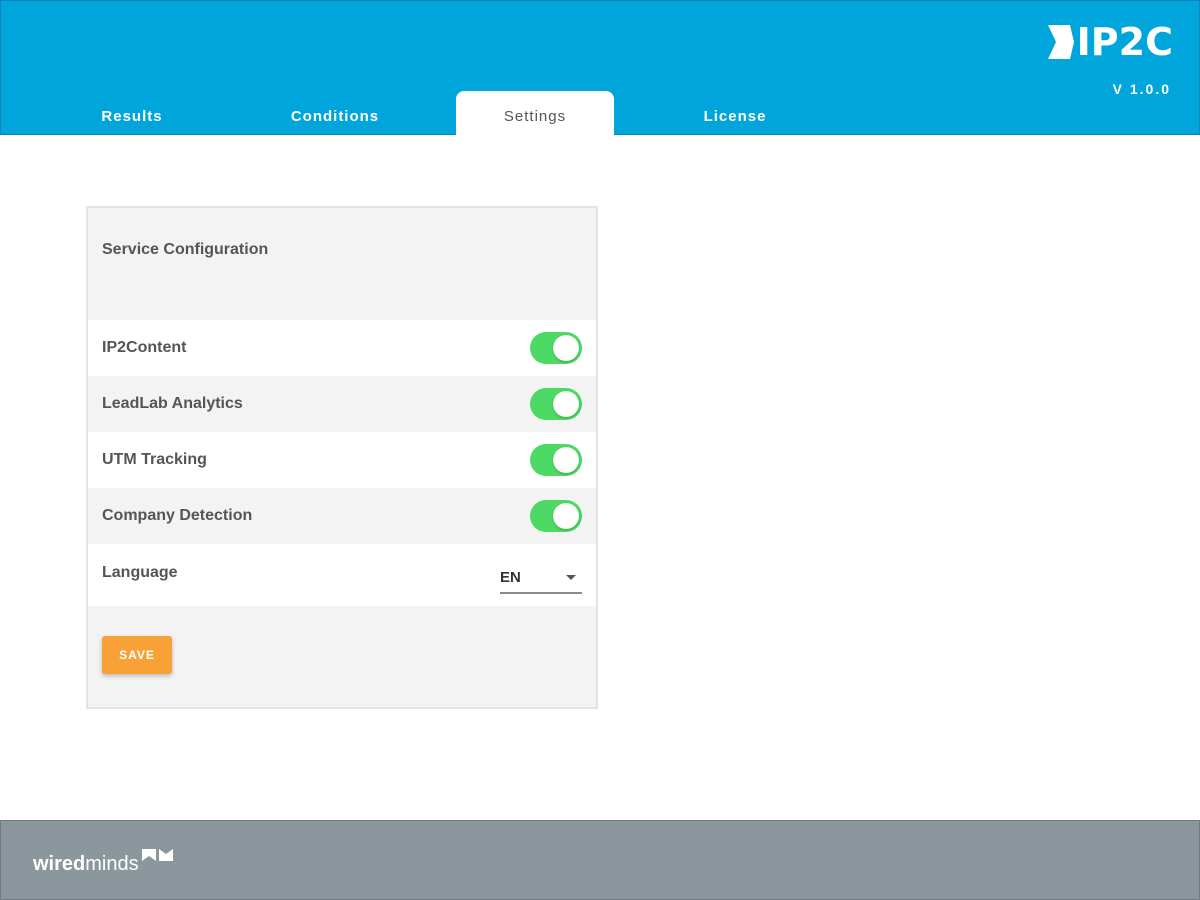 This screenshot has height=900, width=1200. Describe the element at coordinates (172, 403) in the screenshot. I see `setting-label: LeadLab Analytics` at that location.